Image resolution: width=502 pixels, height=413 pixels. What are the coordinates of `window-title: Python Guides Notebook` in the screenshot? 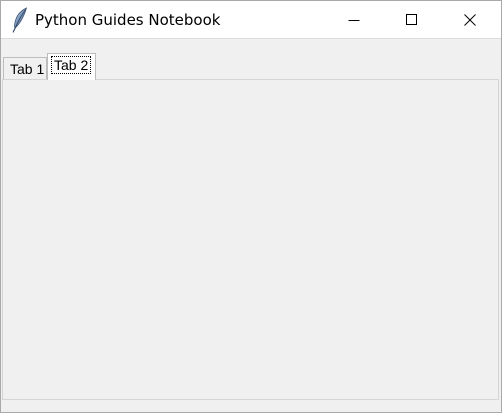 It's located at (128, 20).